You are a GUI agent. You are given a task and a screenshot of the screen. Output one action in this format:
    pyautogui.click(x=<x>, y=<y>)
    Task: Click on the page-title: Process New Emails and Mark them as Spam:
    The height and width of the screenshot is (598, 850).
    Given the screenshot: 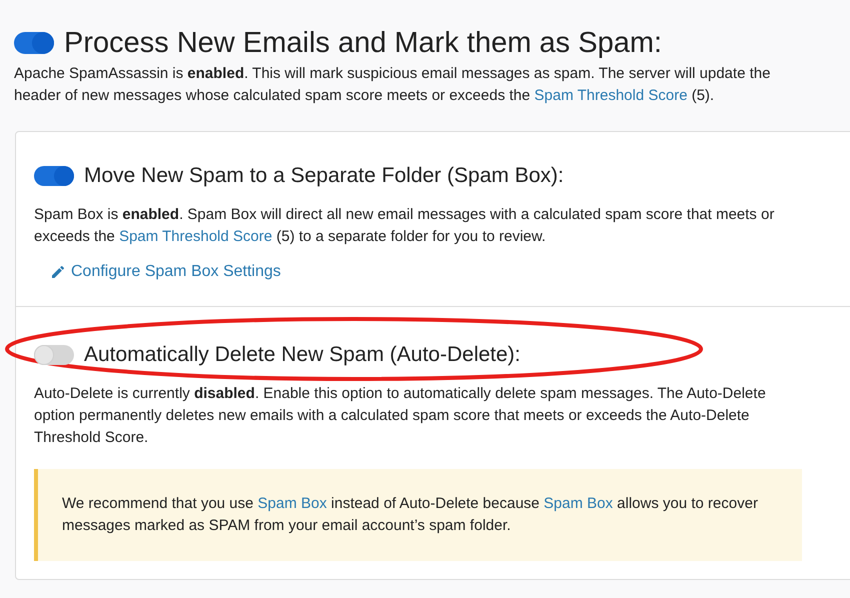 What is the action you would take?
    pyautogui.click(x=363, y=43)
    